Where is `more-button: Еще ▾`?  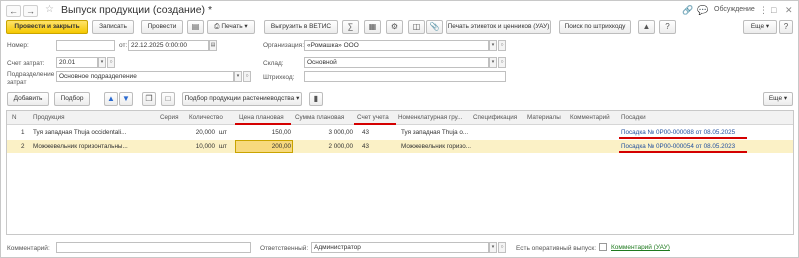
more-button: Еще ▾ is located at coordinates (760, 27).